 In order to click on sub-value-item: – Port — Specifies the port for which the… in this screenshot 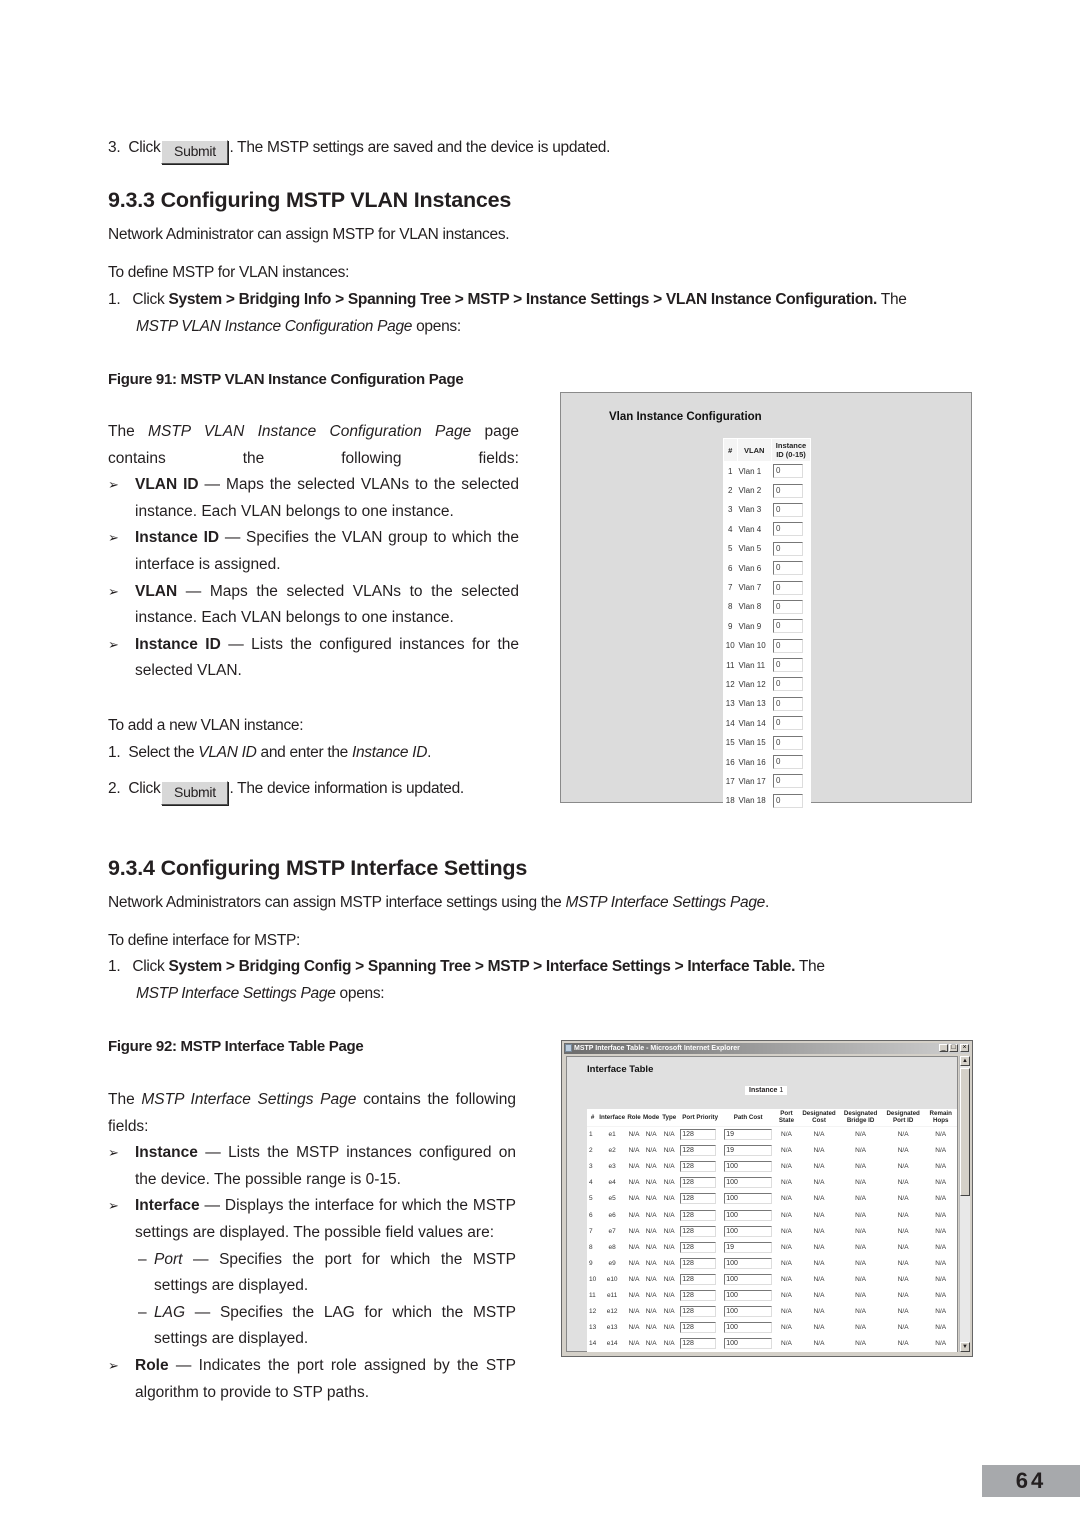, I will do `click(312, 1273)`.